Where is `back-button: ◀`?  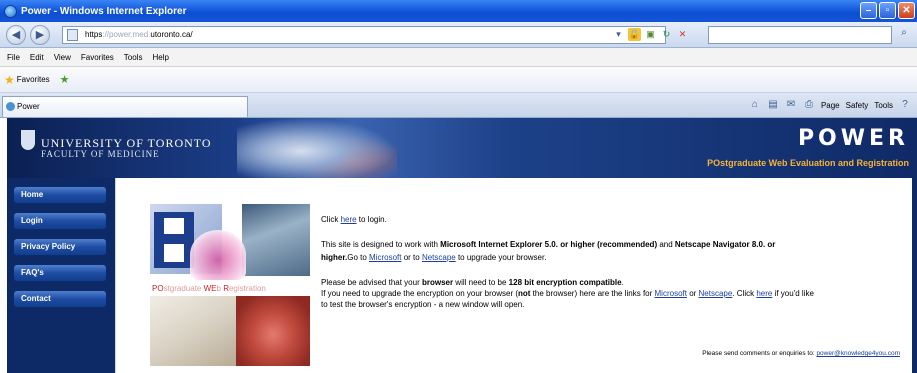
back-button: ◀ is located at coordinates (16, 35).